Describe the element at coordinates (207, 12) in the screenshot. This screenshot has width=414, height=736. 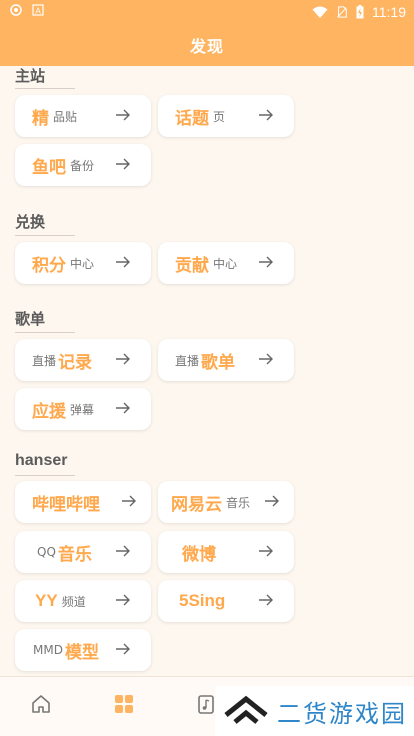
I see `status-bar: A 11:19` at that location.